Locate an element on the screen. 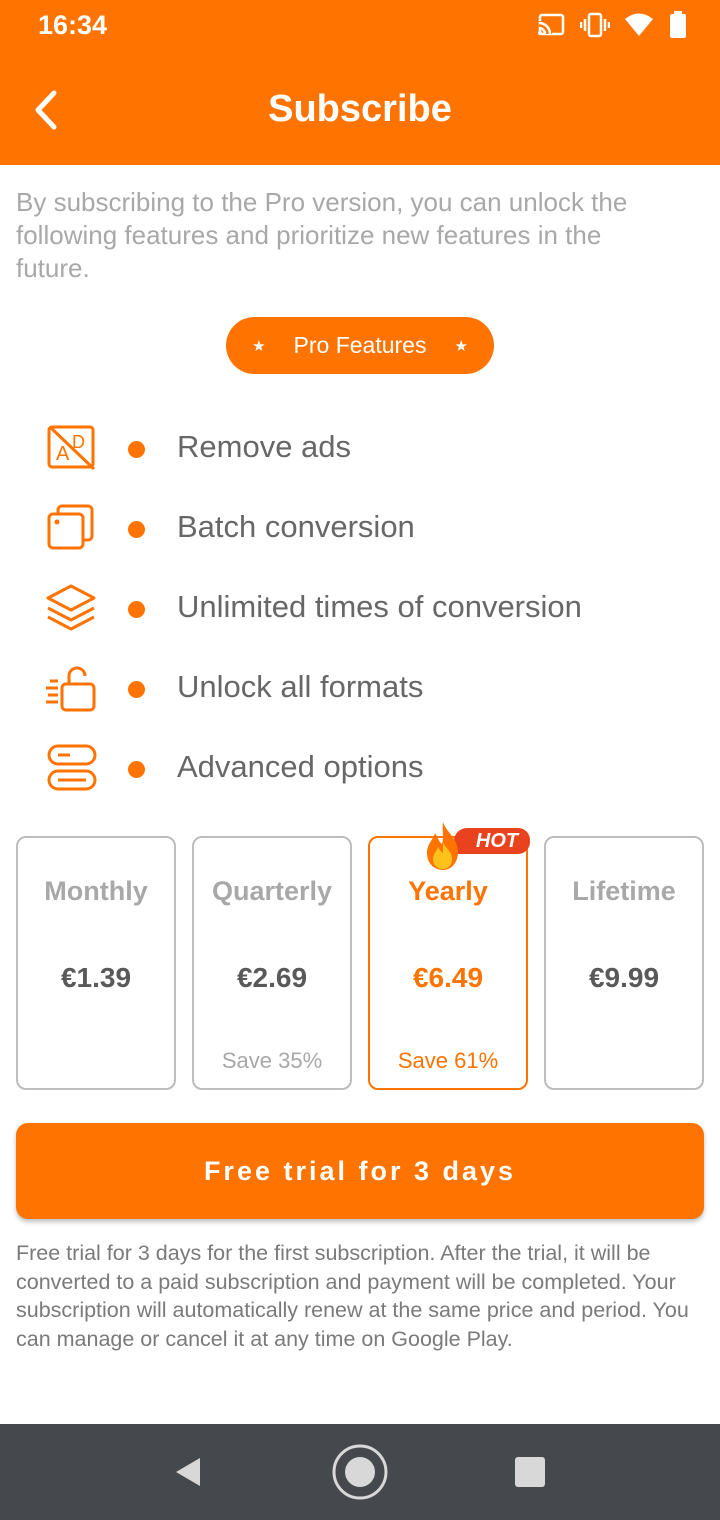 The width and height of the screenshot is (720, 1520). hot-badge: HOT is located at coordinates (476, 846).